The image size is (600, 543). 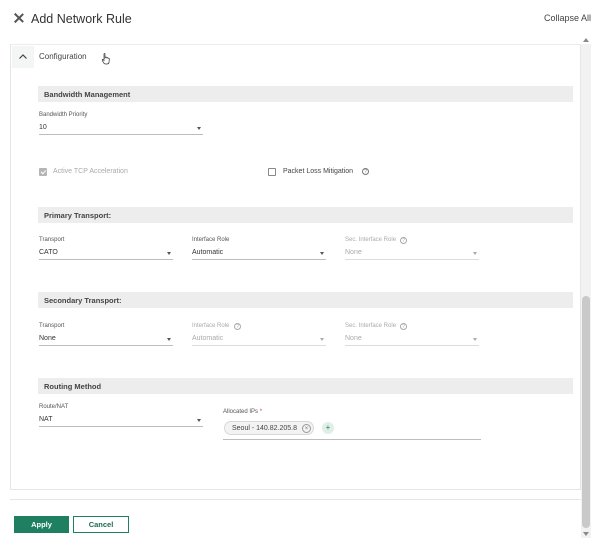 What do you see at coordinates (403, 326) in the screenshot?
I see `secondary-sec-role-help-icon: ?` at bounding box center [403, 326].